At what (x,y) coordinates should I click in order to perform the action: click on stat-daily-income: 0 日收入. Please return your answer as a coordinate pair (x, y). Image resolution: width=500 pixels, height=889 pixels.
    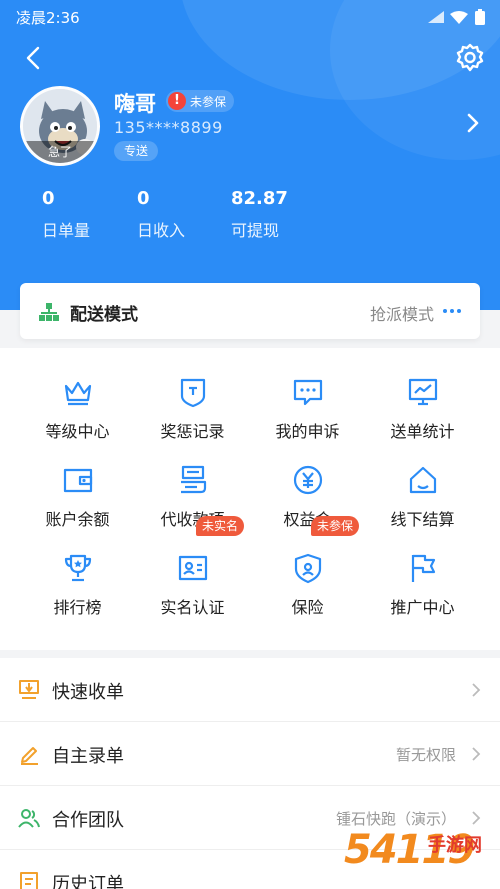
    Looking at the image, I should click on (161, 214).